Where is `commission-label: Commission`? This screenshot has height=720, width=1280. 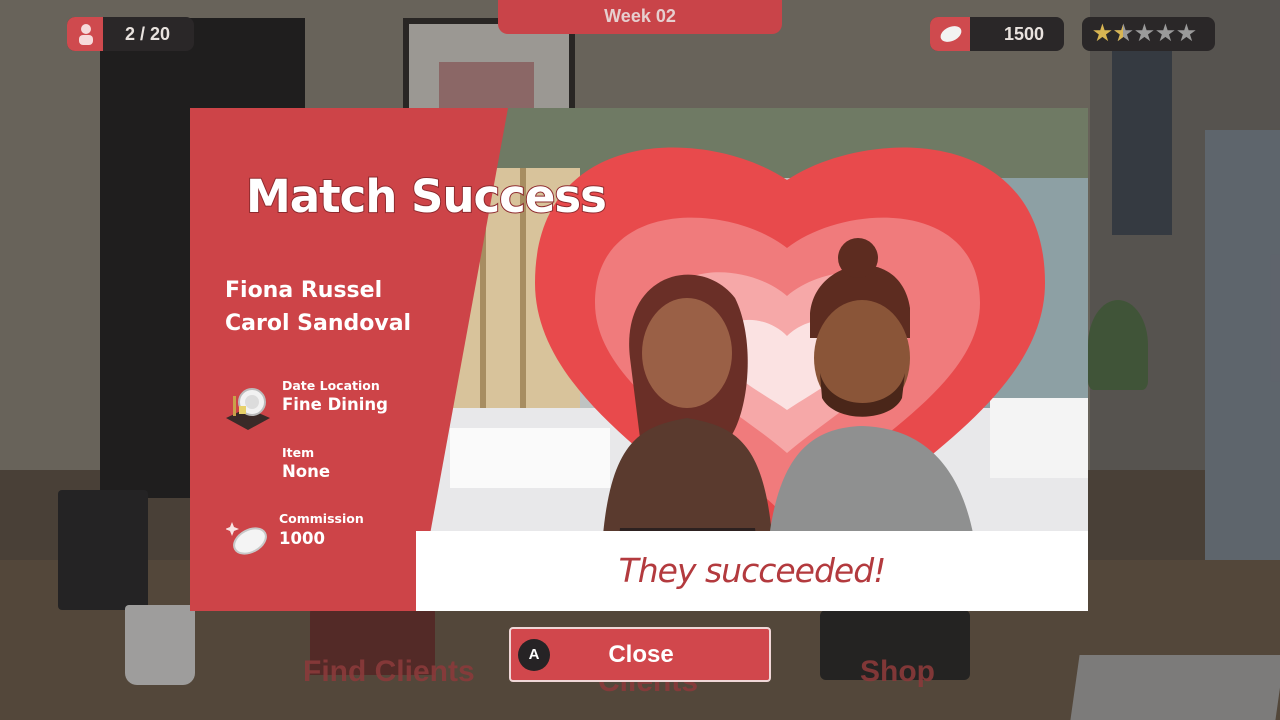 commission-label: Commission is located at coordinates (321, 518).